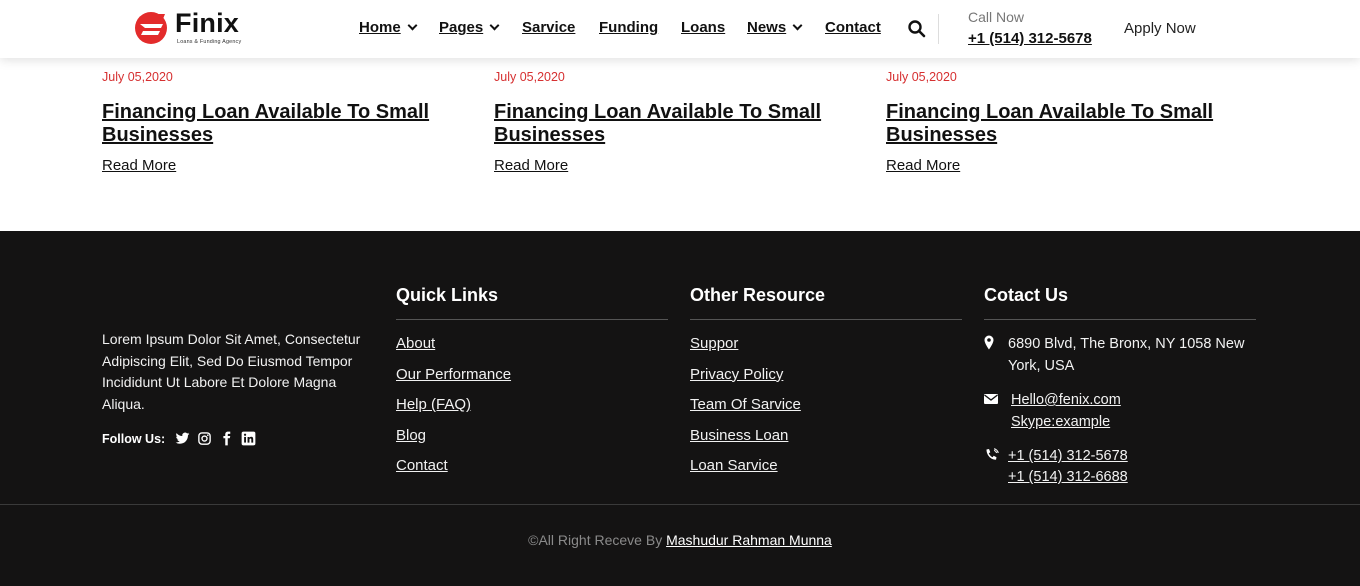 The height and width of the screenshot is (586, 1360). I want to click on list-item: Blog, so click(532, 442).